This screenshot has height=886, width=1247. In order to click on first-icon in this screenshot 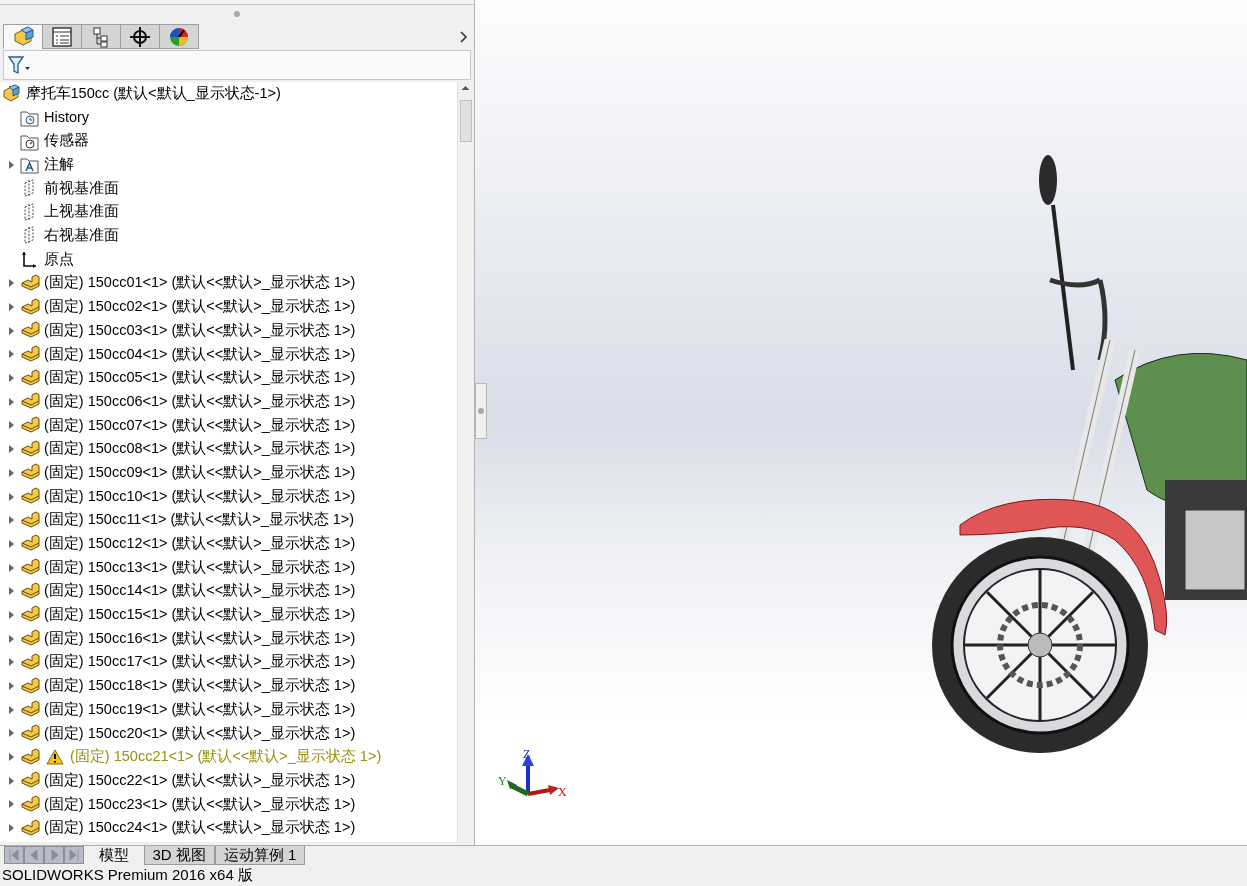, I will do `click(13, 855)`.